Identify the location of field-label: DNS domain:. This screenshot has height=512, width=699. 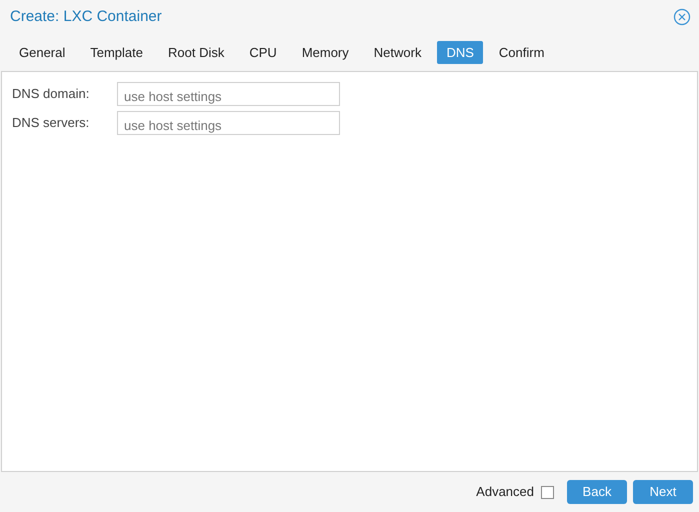
(51, 94).